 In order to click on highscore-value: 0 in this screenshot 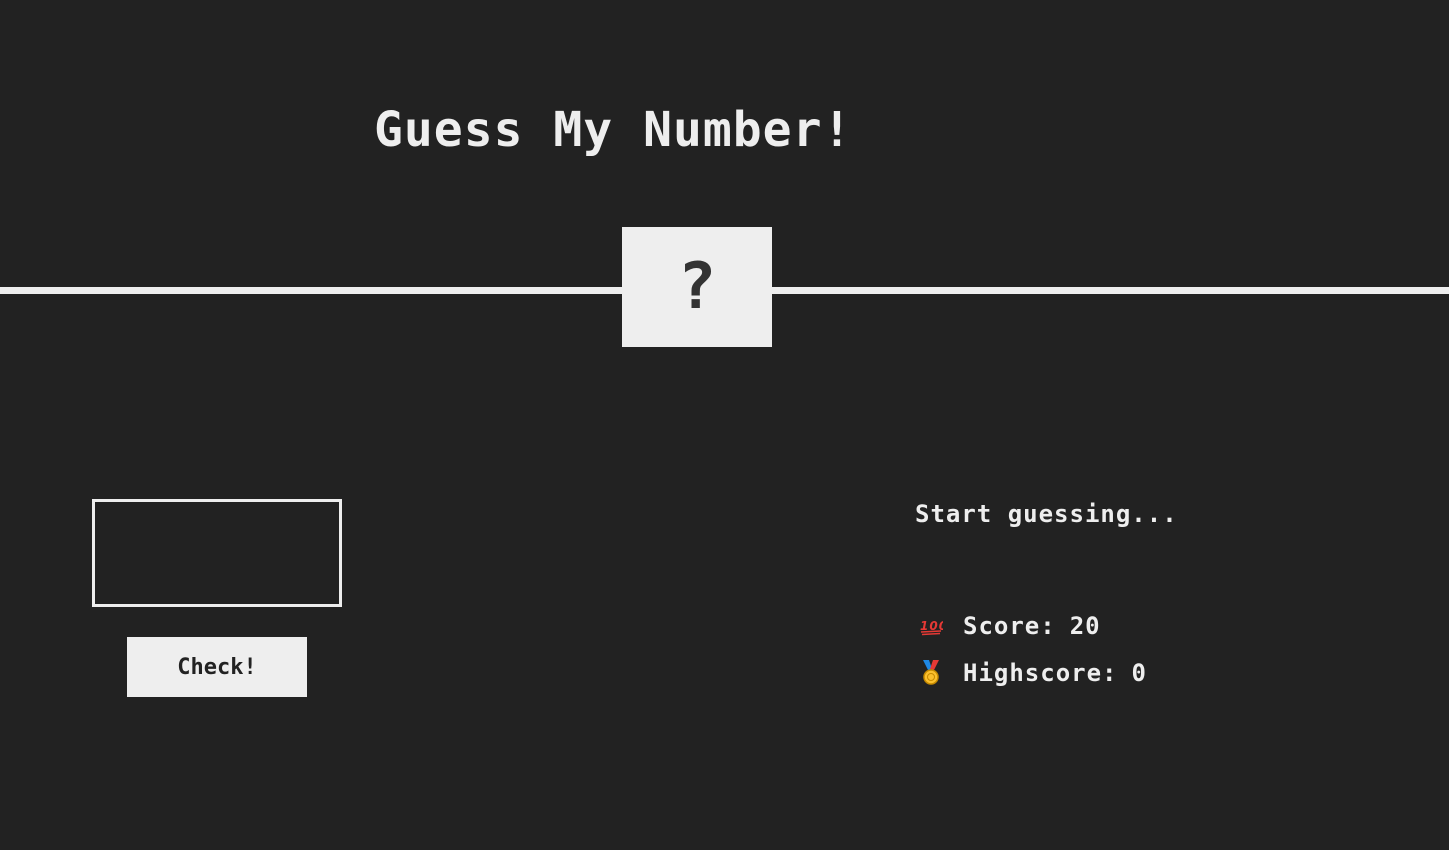, I will do `click(1139, 673)`.